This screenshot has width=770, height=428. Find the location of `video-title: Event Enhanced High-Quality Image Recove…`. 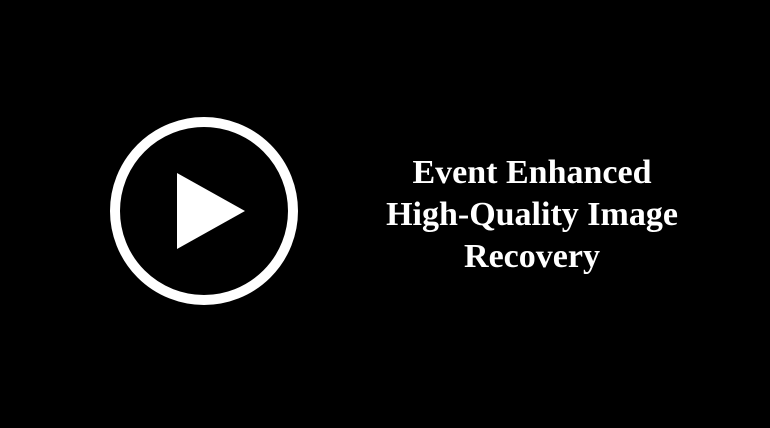

video-title: Event Enhanced High-Quality Image Recove… is located at coordinates (532, 215).